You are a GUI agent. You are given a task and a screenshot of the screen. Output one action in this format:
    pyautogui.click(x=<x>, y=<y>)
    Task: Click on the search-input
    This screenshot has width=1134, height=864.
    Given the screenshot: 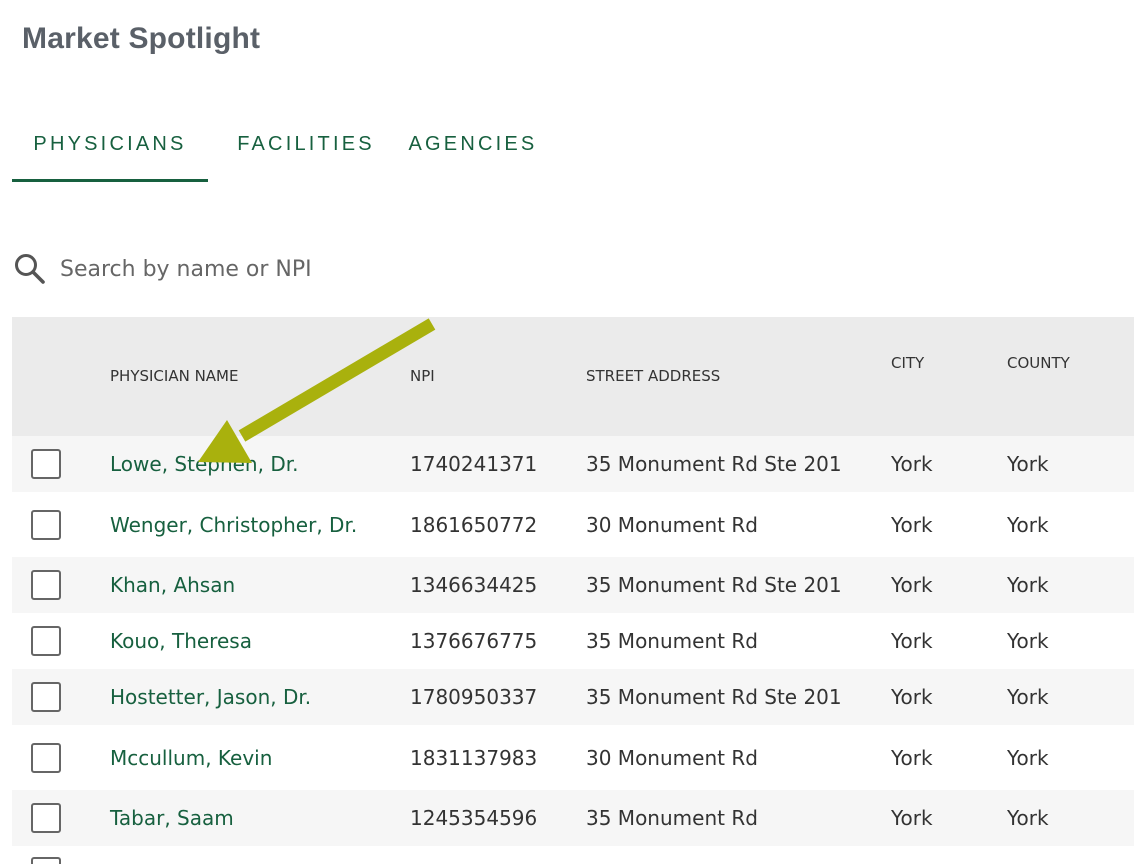 What is the action you would take?
    pyautogui.click(x=310, y=269)
    